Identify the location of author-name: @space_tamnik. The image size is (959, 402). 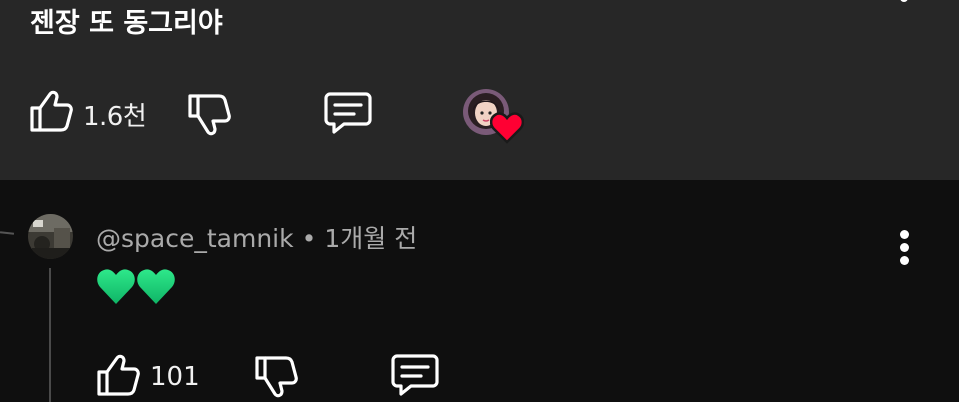
(195, 238).